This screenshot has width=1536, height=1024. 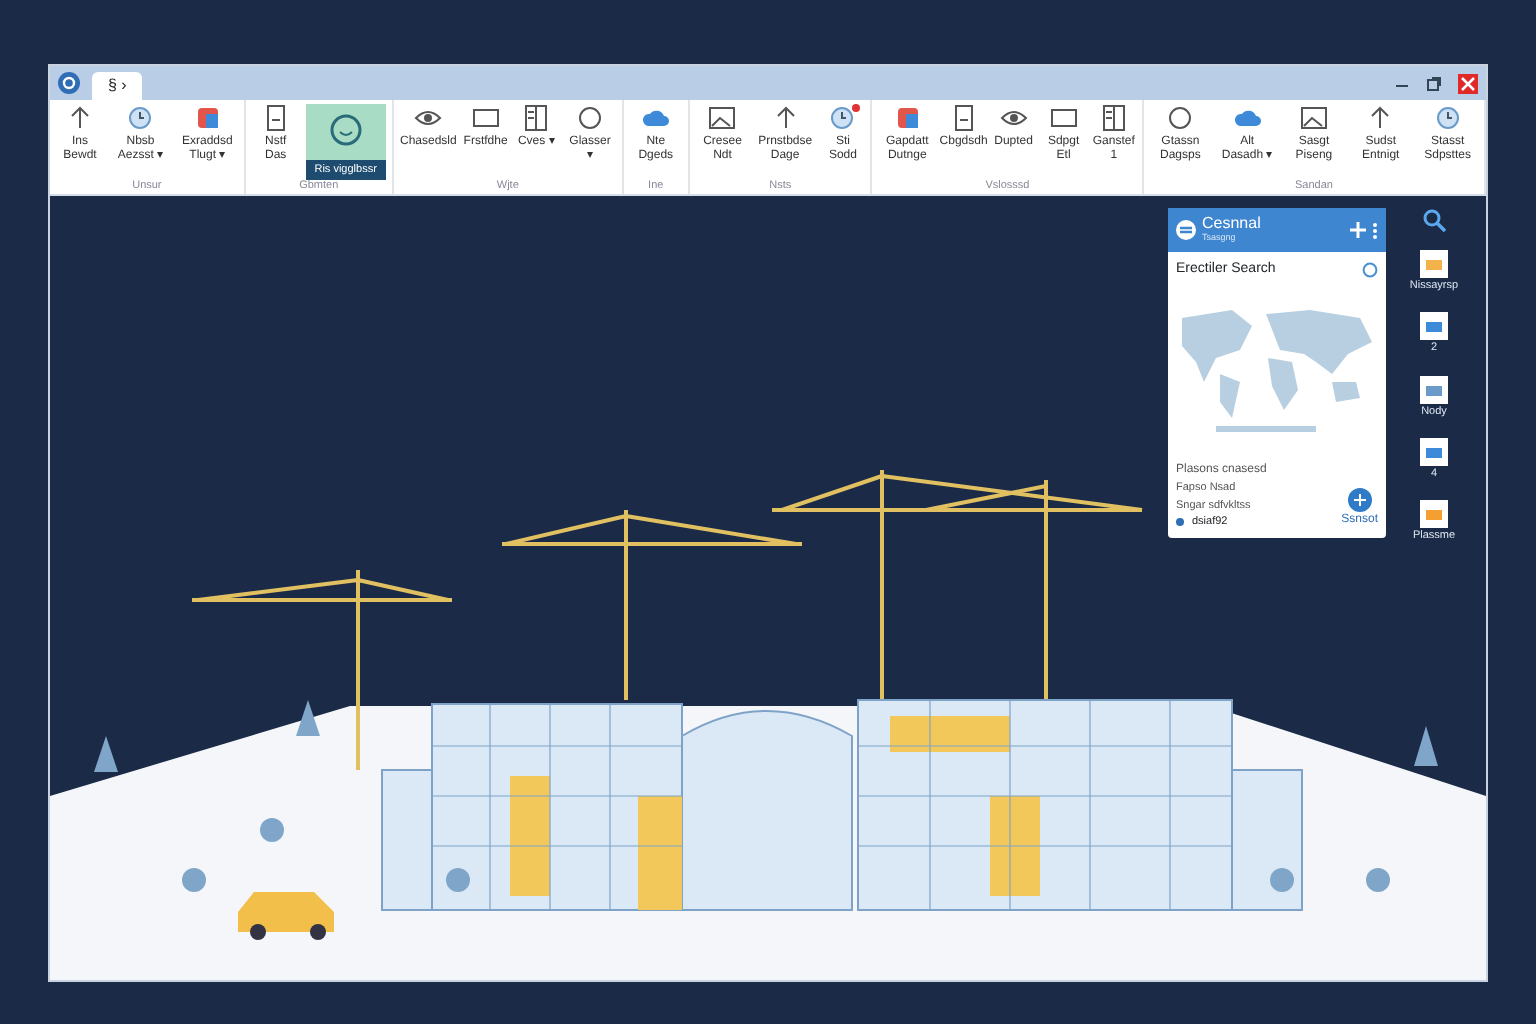 I want to click on search-icon, so click(x=1434, y=220).